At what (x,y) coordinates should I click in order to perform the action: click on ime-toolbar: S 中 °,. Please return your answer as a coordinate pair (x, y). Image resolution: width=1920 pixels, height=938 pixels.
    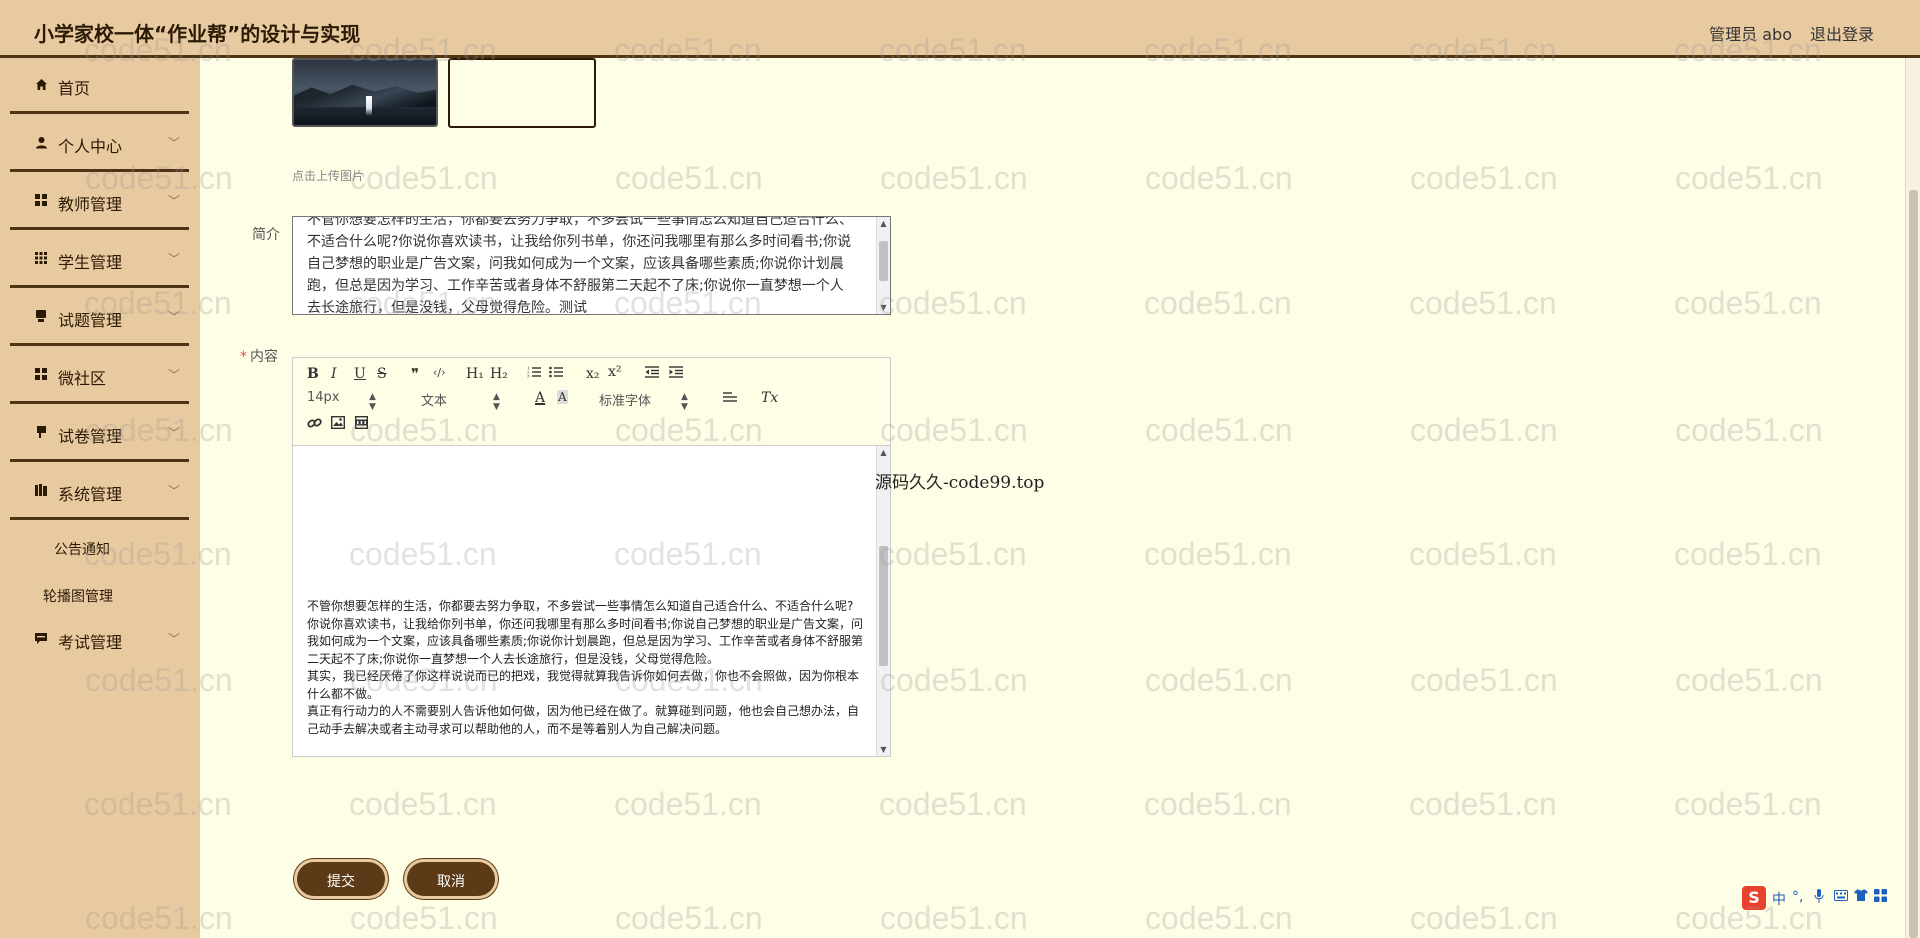
    Looking at the image, I should click on (1831, 898).